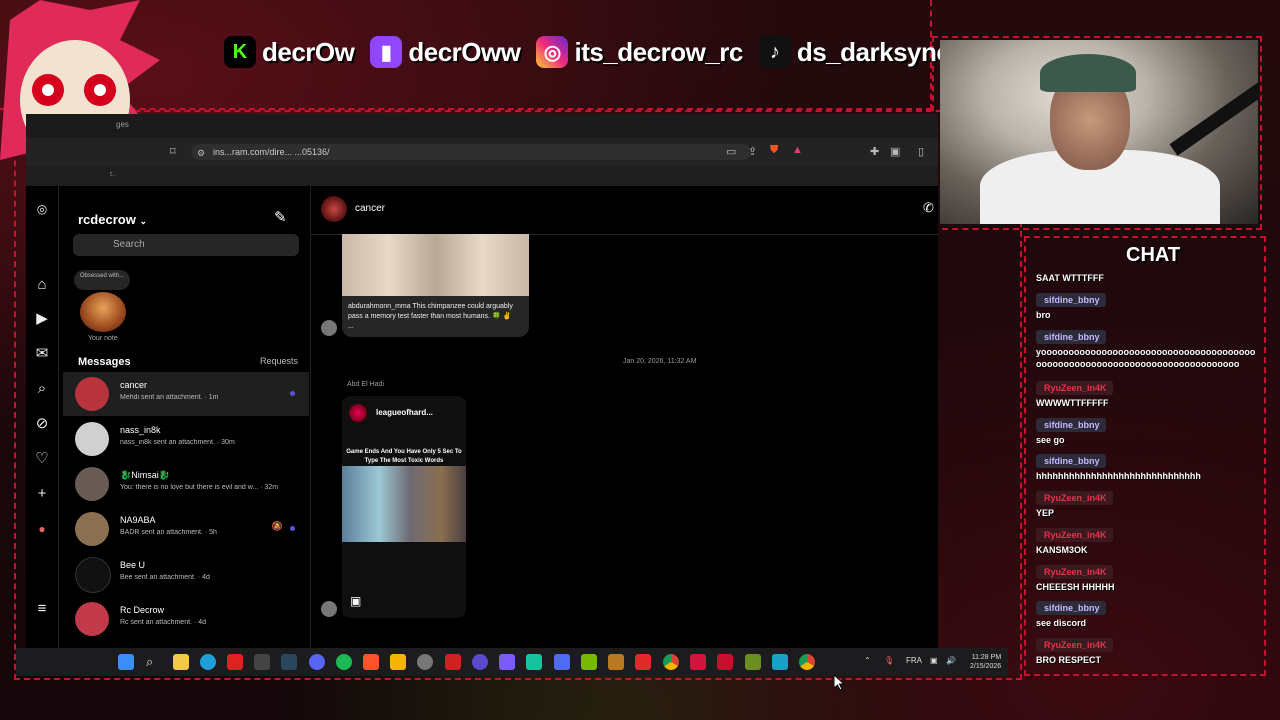 Image resolution: width=1280 pixels, height=720 pixels. What do you see at coordinates (731, 151) in the screenshot?
I see `cast-icon: ▭` at bounding box center [731, 151].